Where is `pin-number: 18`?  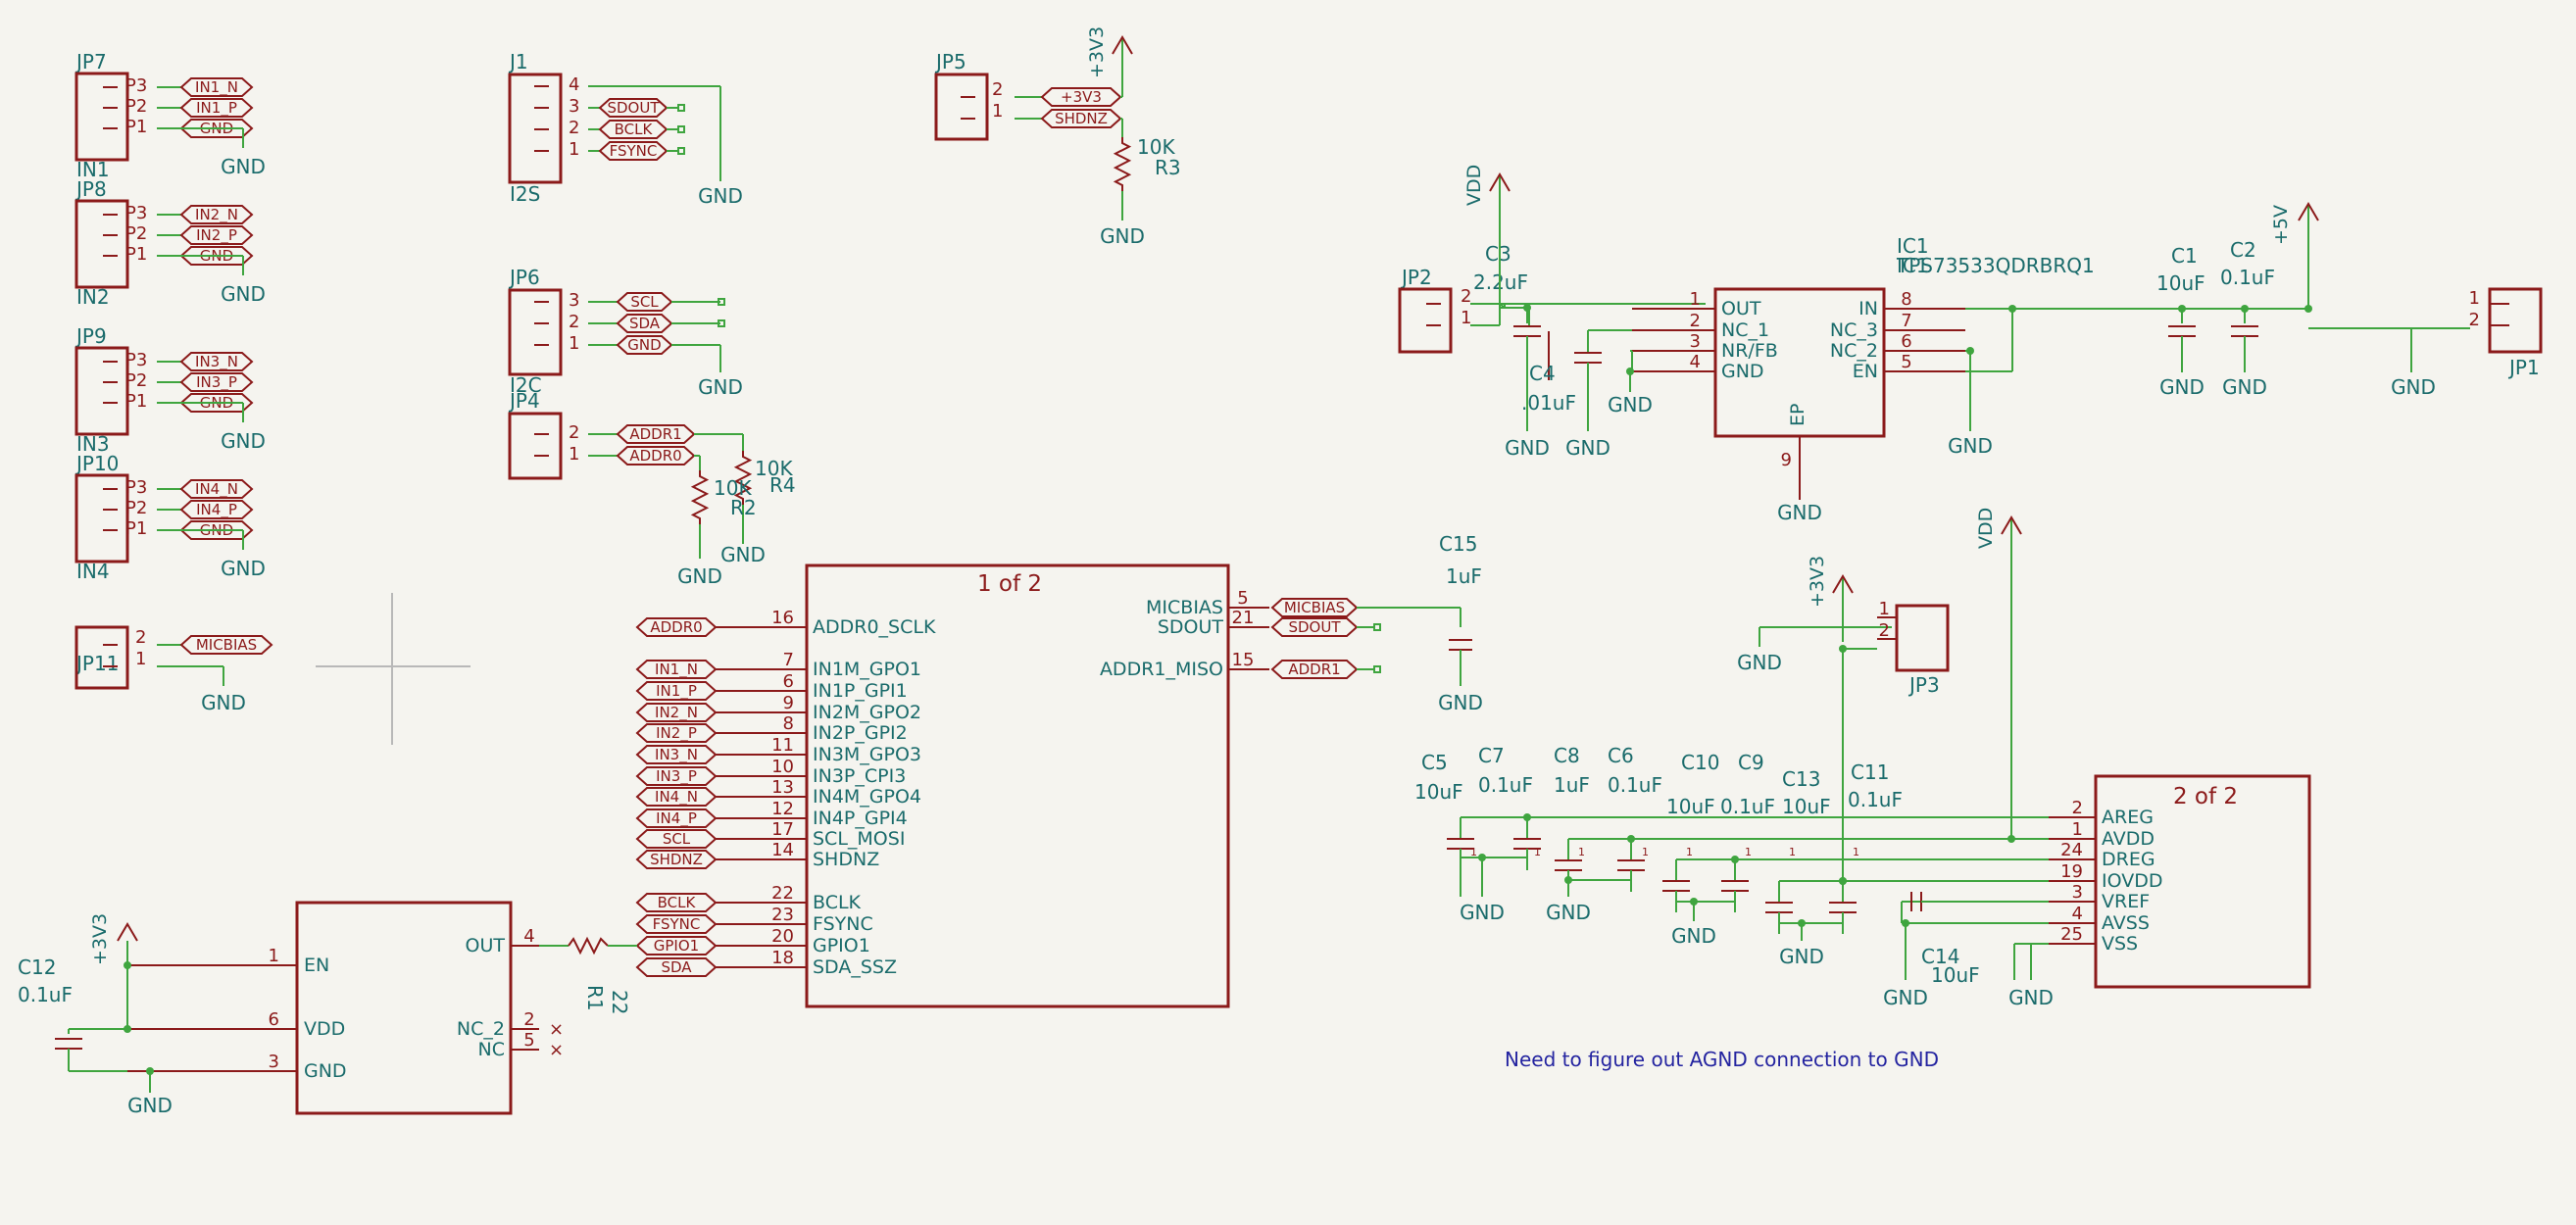
pin-number: 18 is located at coordinates (782, 958).